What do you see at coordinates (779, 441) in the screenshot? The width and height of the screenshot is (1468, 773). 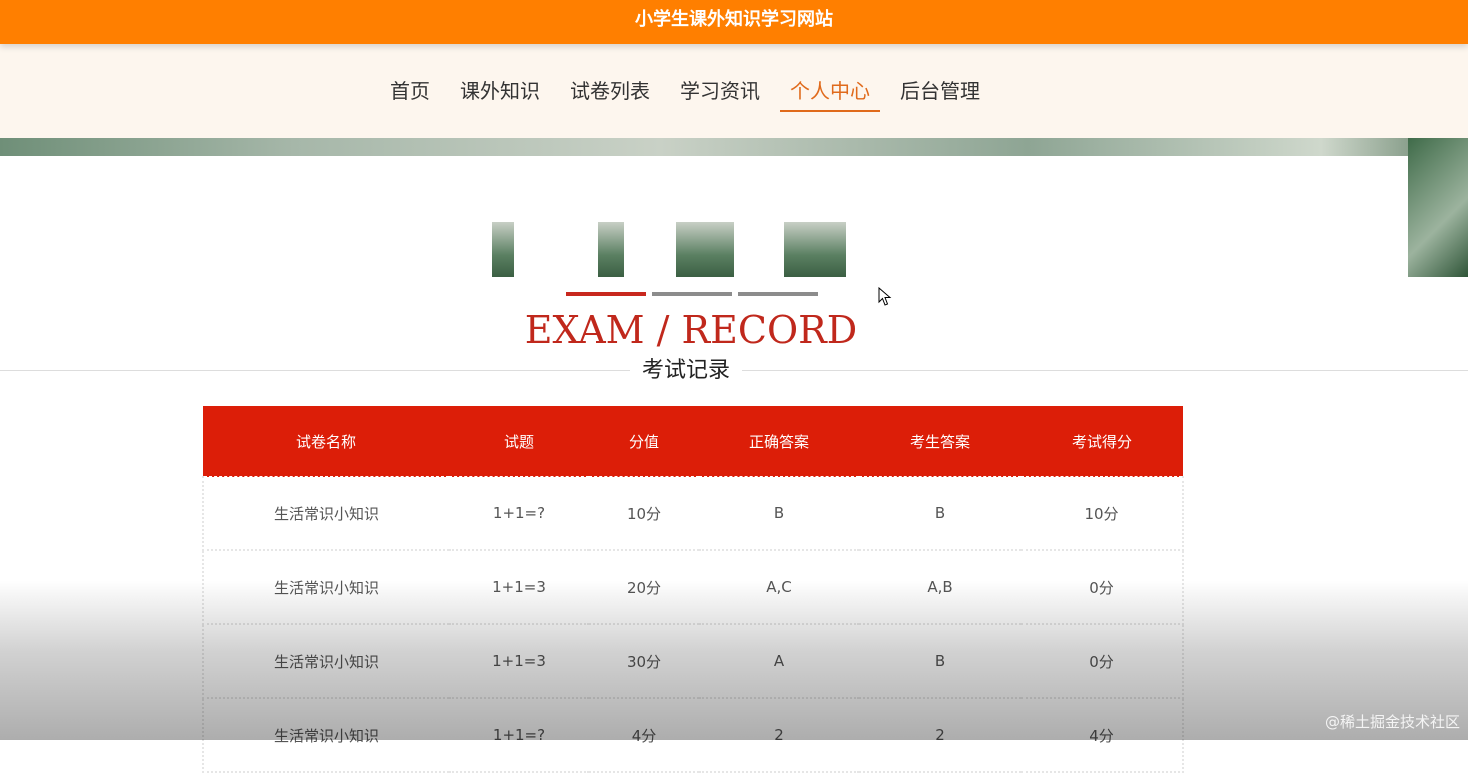 I see `column-header-correct-answer: 正确答案` at bounding box center [779, 441].